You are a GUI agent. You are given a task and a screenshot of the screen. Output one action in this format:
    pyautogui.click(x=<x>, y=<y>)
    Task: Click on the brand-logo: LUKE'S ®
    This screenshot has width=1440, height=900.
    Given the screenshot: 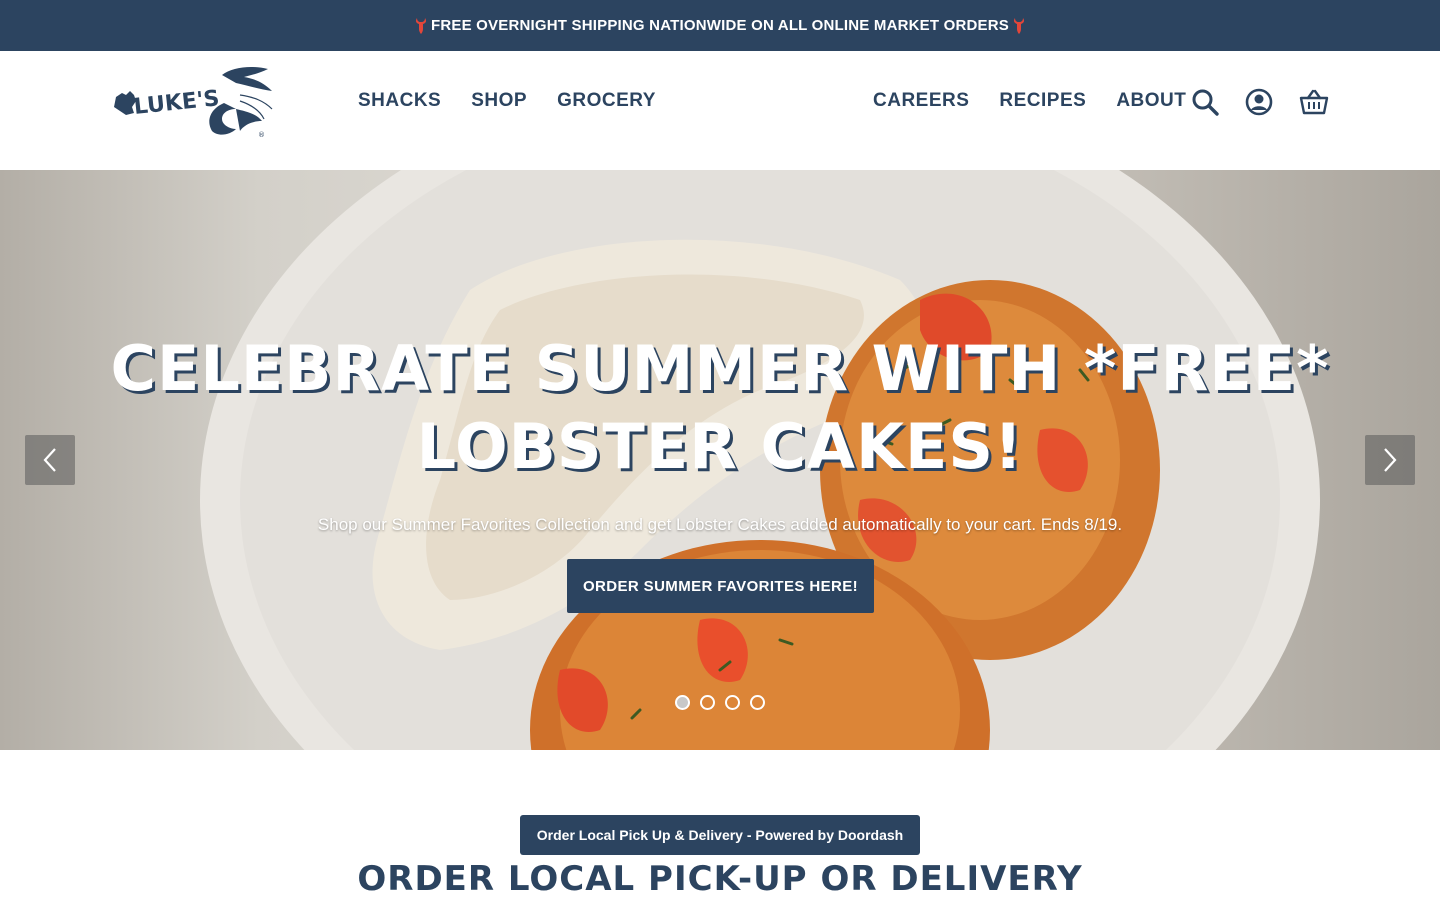 What is the action you would take?
    pyautogui.click(x=194, y=102)
    